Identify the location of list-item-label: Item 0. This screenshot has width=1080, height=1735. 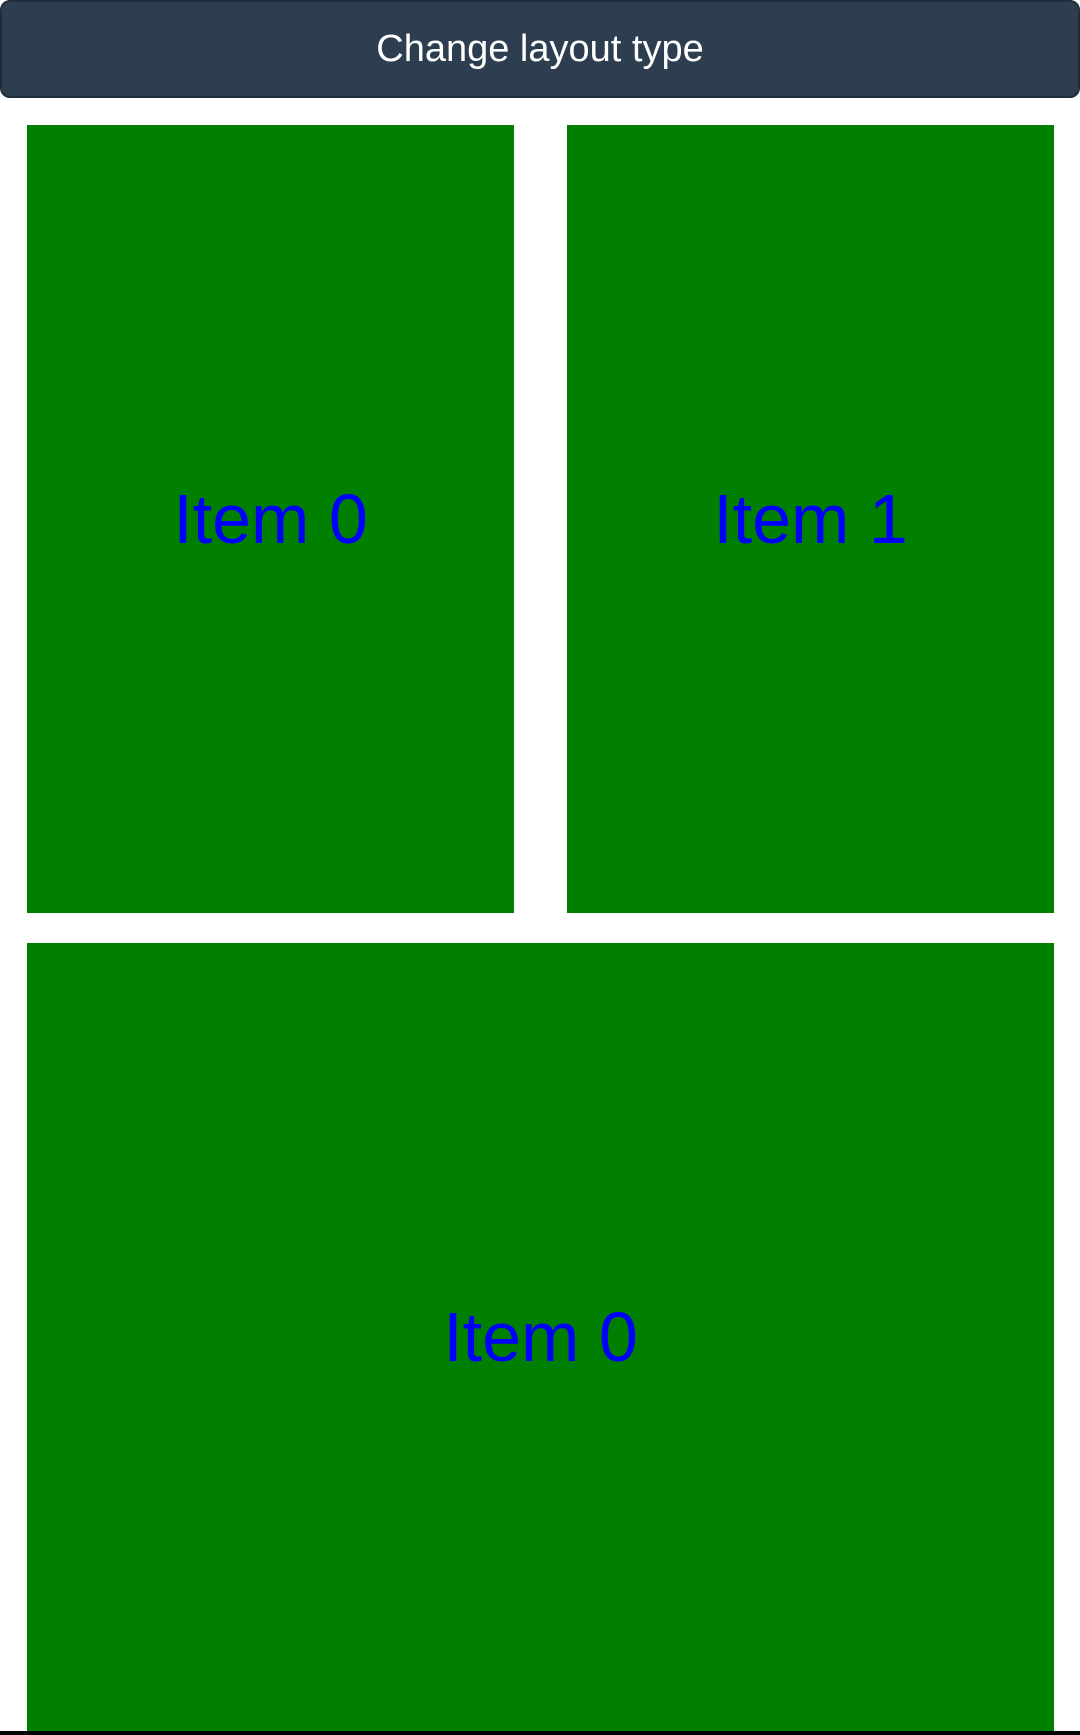
(540, 1337).